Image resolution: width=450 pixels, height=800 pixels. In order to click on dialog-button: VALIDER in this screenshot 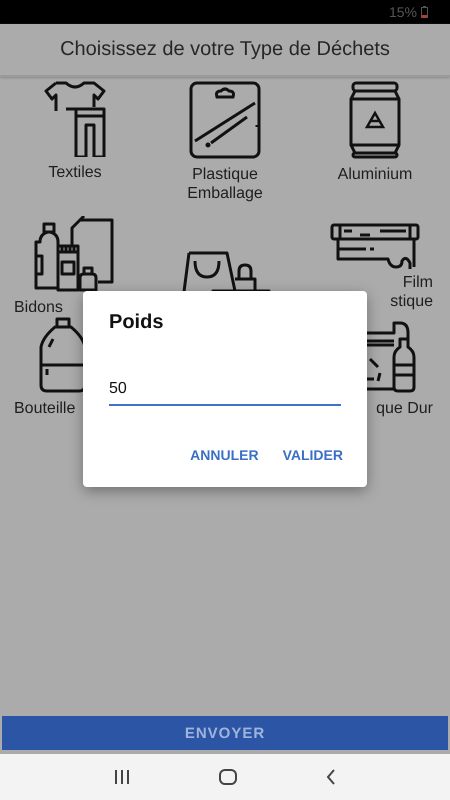, I will do `click(312, 455)`.